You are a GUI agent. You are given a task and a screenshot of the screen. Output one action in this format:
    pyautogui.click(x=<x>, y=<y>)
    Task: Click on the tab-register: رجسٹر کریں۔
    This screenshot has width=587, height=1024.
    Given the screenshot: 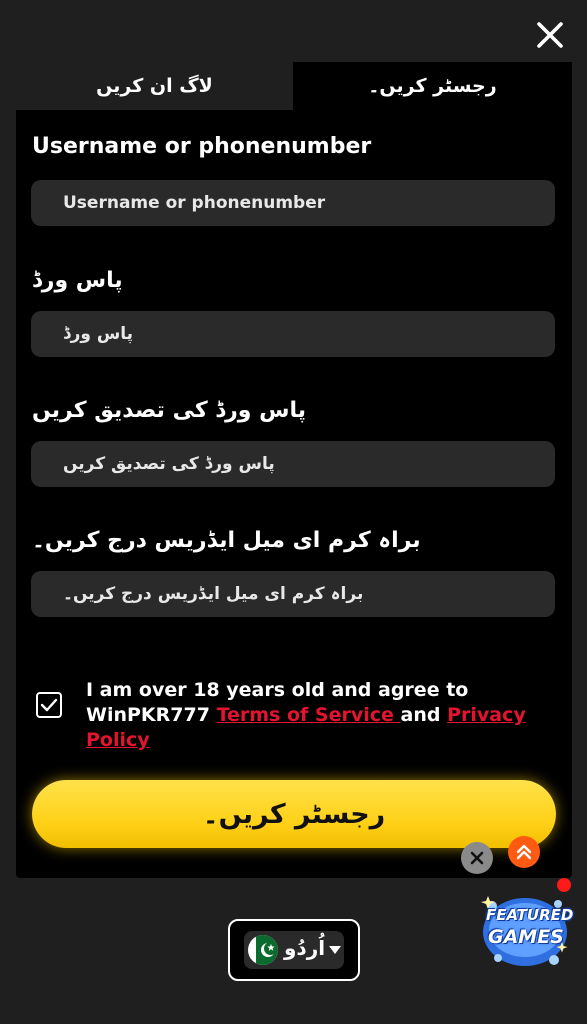 What is the action you would take?
    pyautogui.click(x=432, y=86)
    